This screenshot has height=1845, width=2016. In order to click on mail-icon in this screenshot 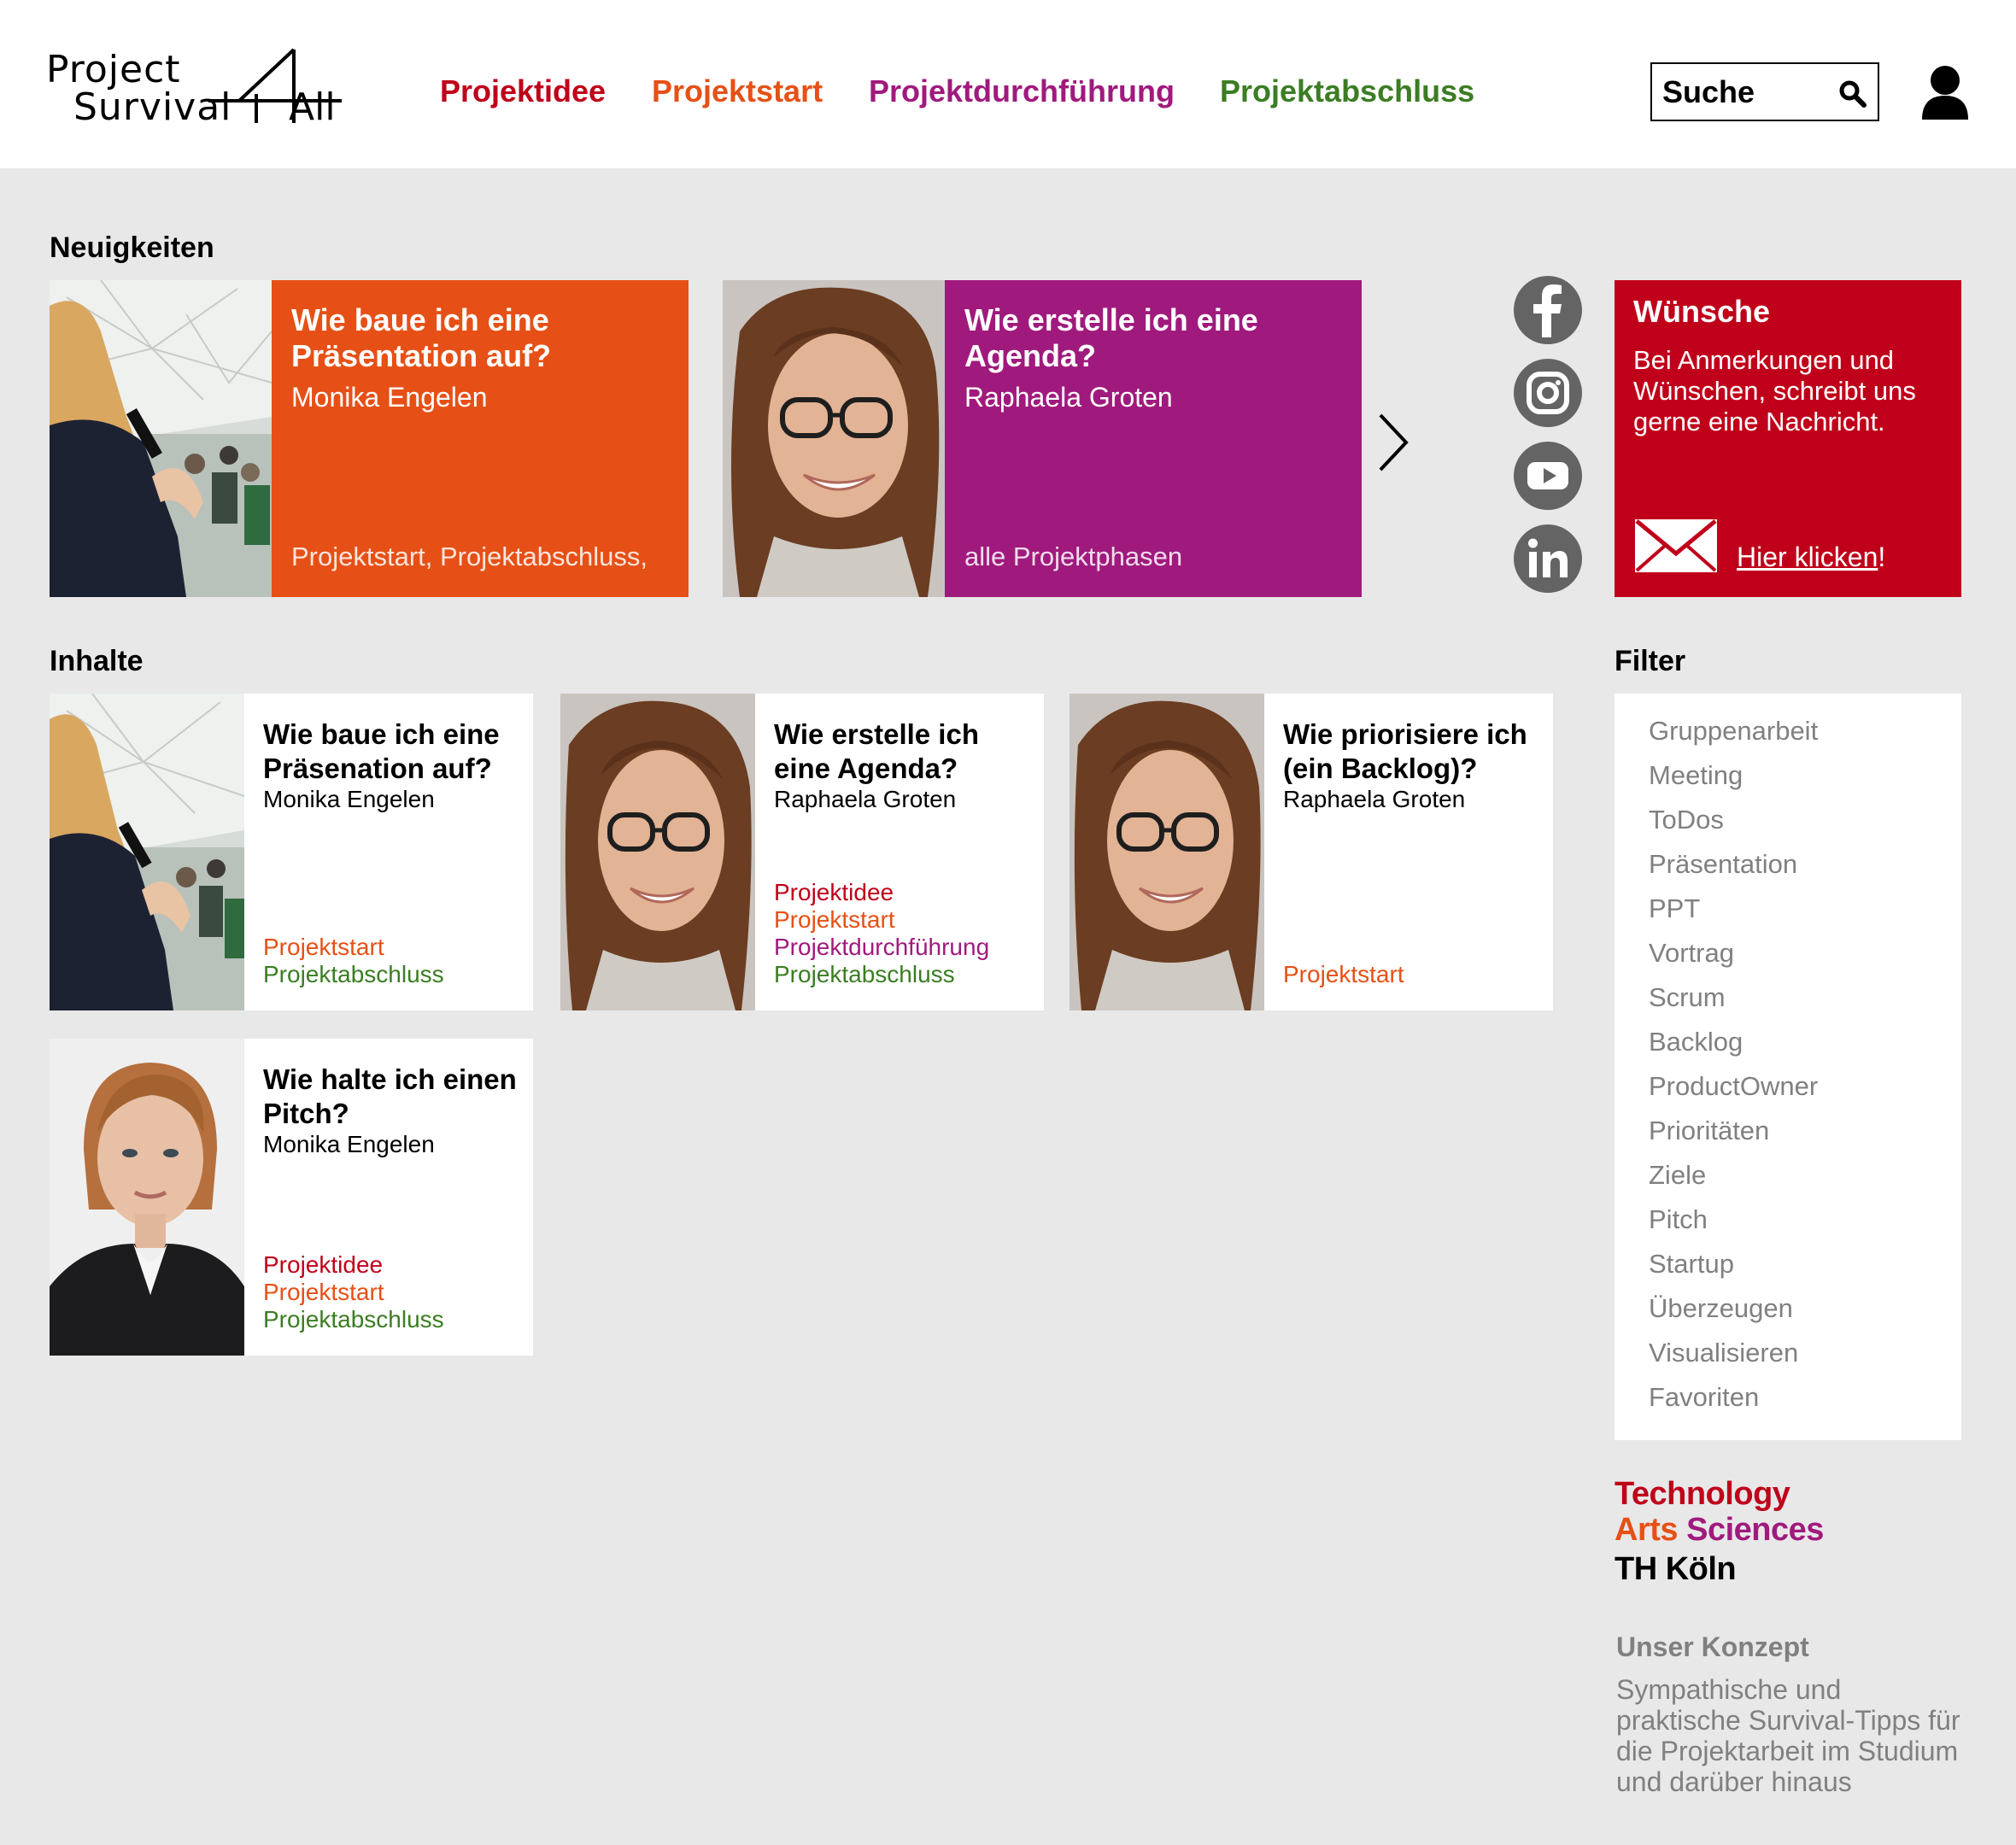, I will do `click(1676, 546)`.